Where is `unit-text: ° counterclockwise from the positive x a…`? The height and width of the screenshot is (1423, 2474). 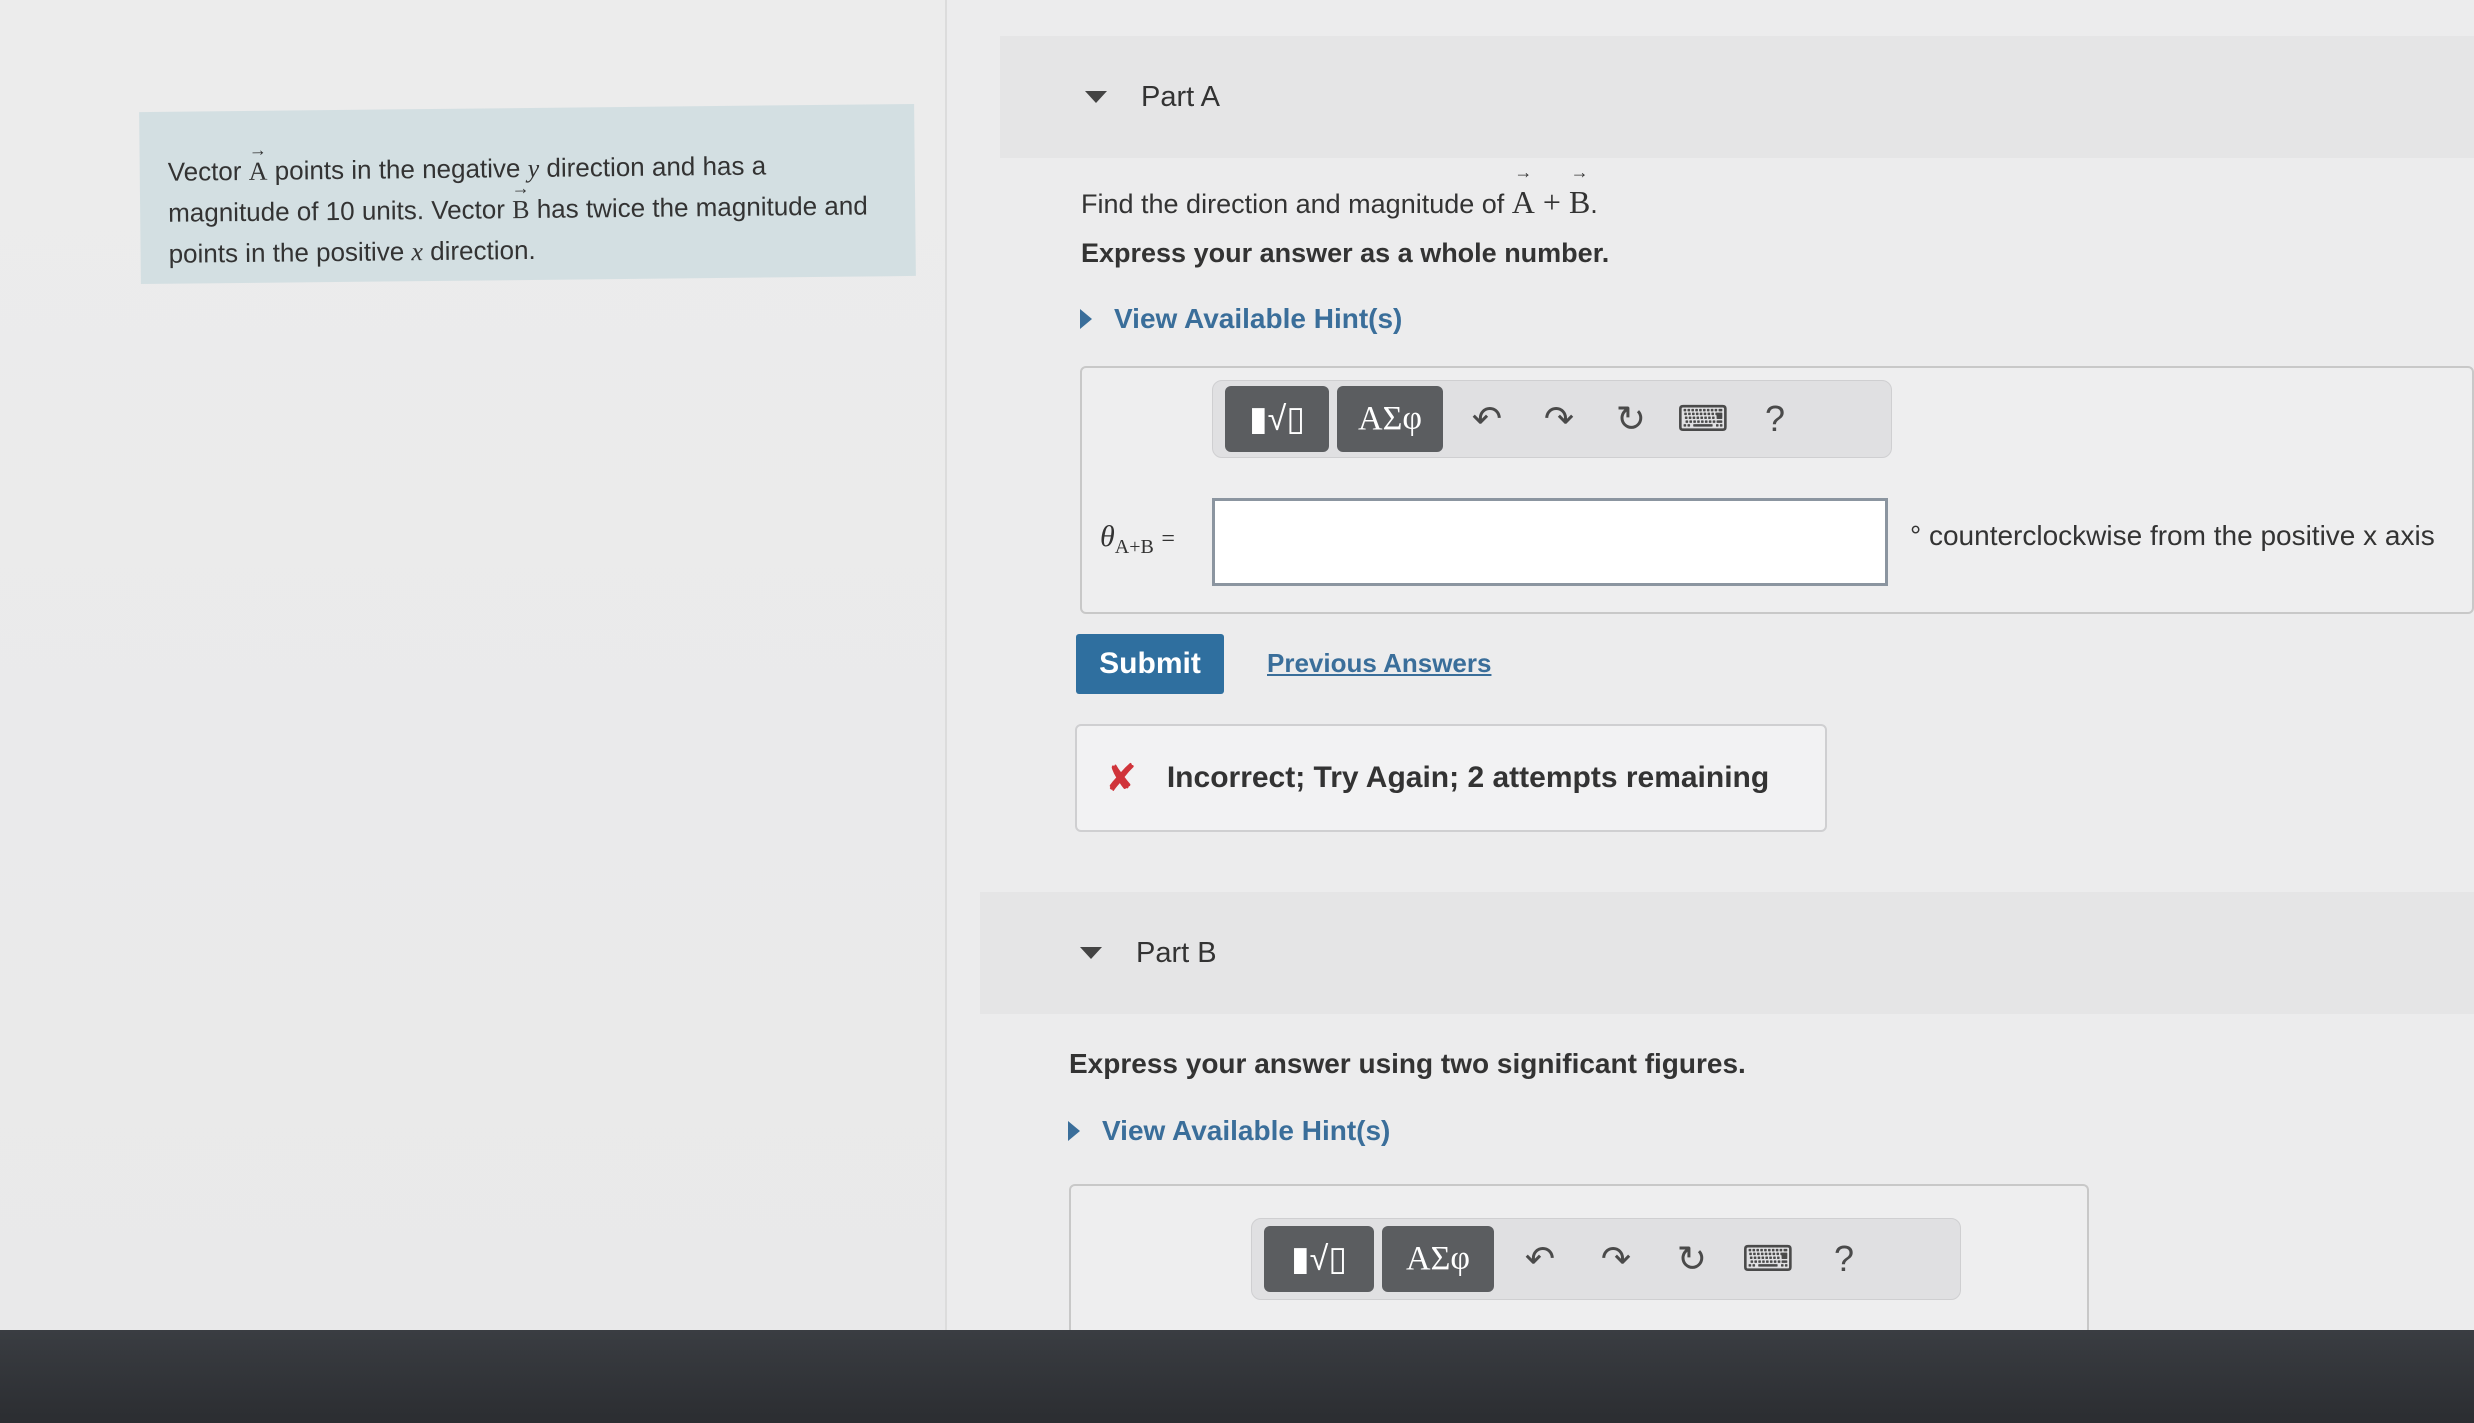
unit-text: ° counterclockwise from the positive x a… is located at coordinates (2172, 535).